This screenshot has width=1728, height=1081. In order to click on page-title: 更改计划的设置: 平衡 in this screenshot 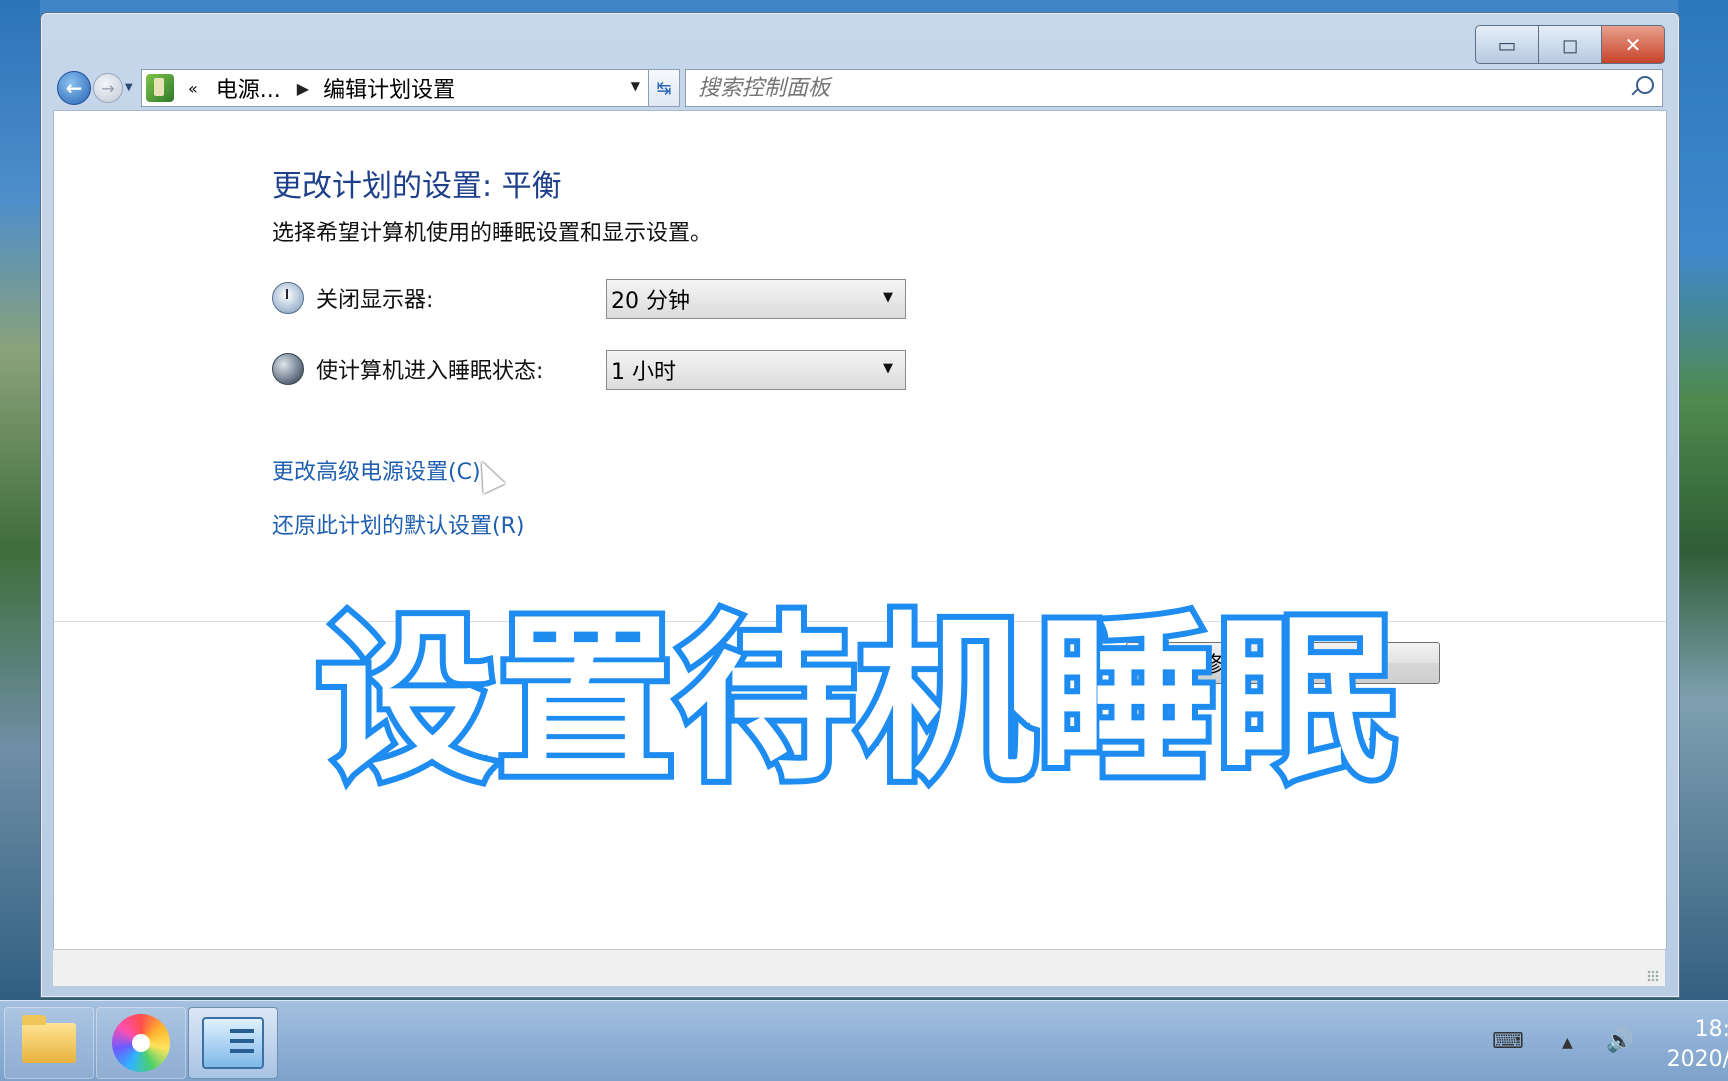, I will do `click(417, 186)`.